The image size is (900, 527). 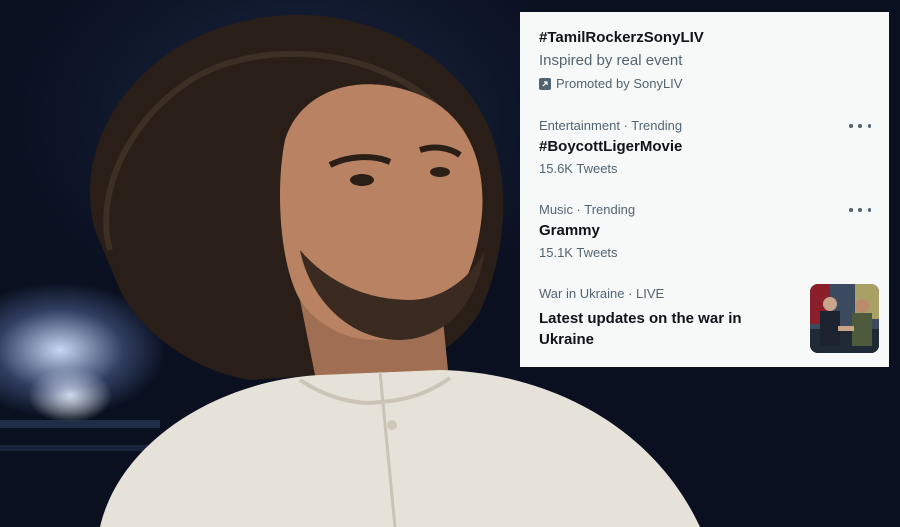 What do you see at coordinates (666, 329) in the screenshot?
I see `trend-title: Latest updates on the war in Ukraine` at bounding box center [666, 329].